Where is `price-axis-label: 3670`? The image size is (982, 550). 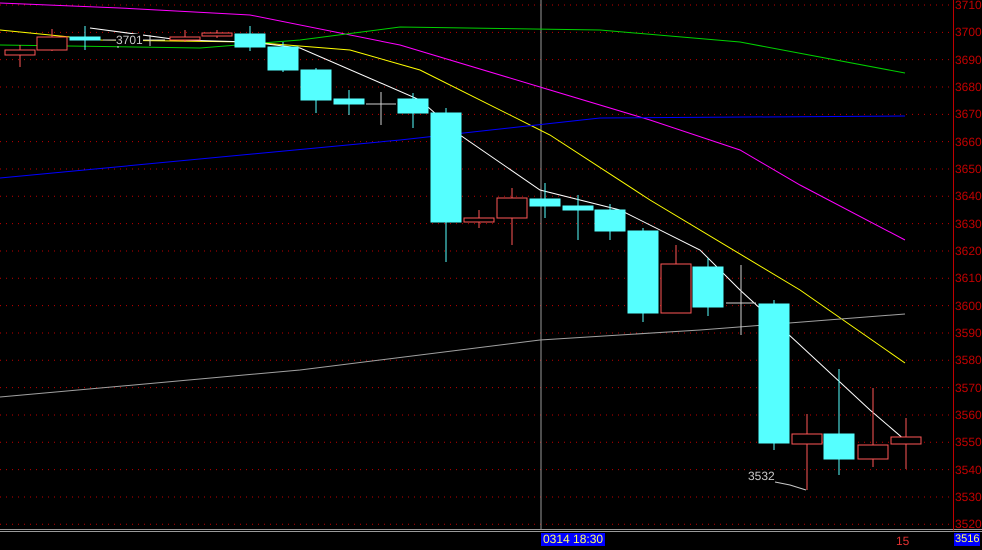 price-axis-label: 3670 is located at coordinates (968, 114).